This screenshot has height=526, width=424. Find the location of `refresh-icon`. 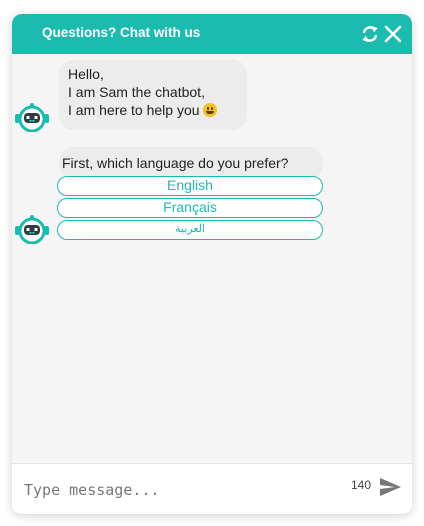

refresh-icon is located at coordinates (370, 34).